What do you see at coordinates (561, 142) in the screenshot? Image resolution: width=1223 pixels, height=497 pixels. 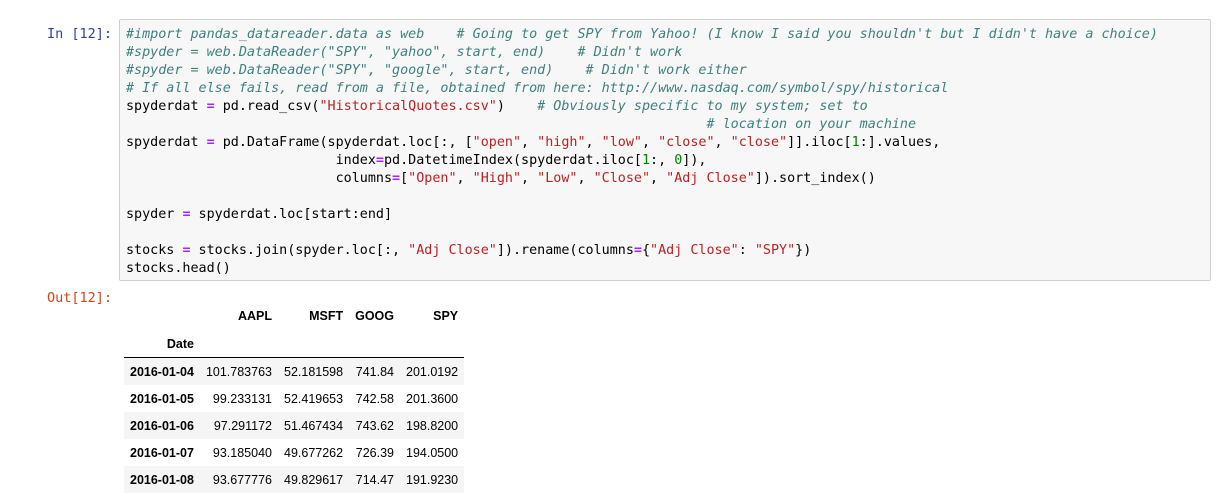 I see `code-token: "high"` at bounding box center [561, 142].